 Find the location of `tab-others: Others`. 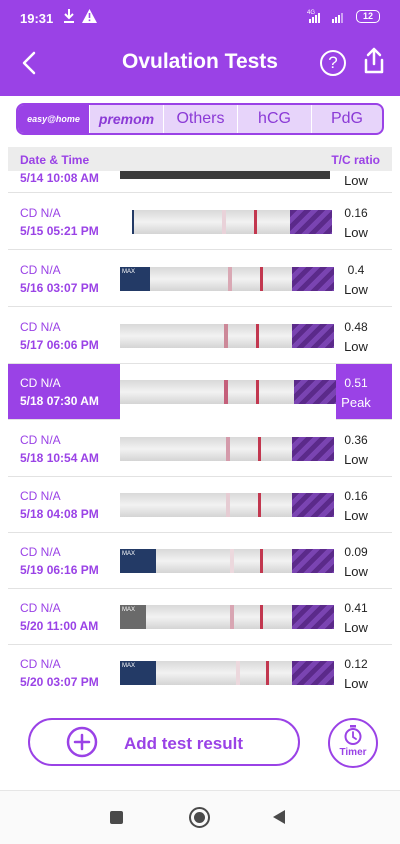

tab-others: Others is located at coordinates (201, 119).